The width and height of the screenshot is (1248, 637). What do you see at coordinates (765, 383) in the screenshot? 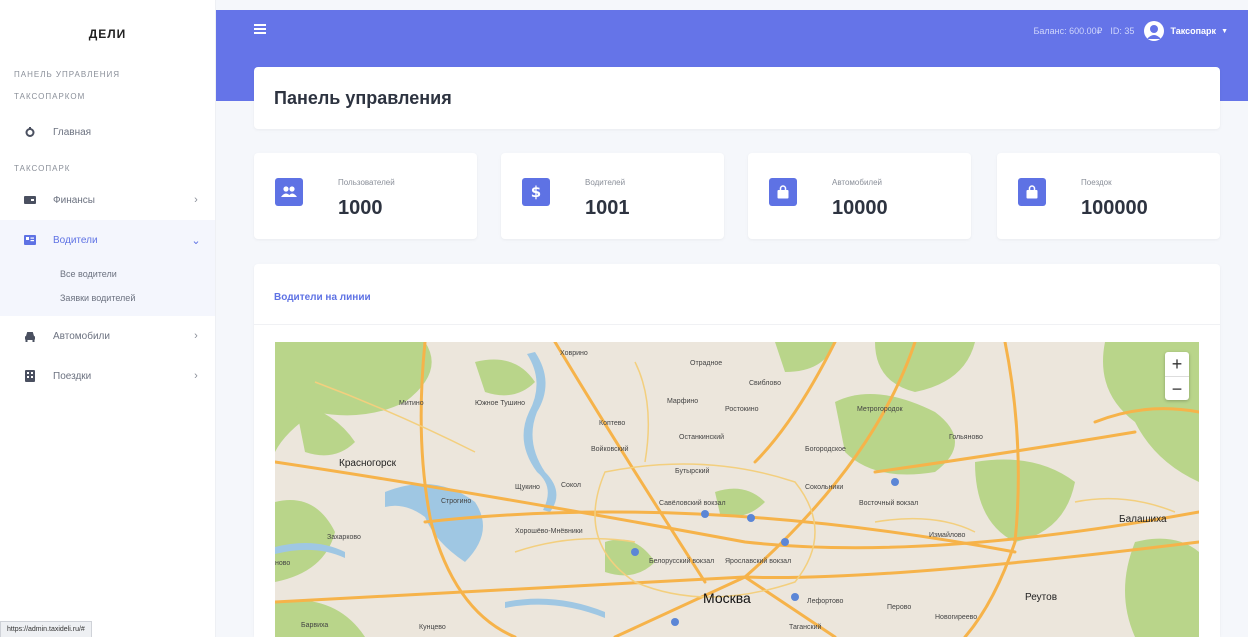
I see `map-label: Свиблово` at bounding box center [765, 383].